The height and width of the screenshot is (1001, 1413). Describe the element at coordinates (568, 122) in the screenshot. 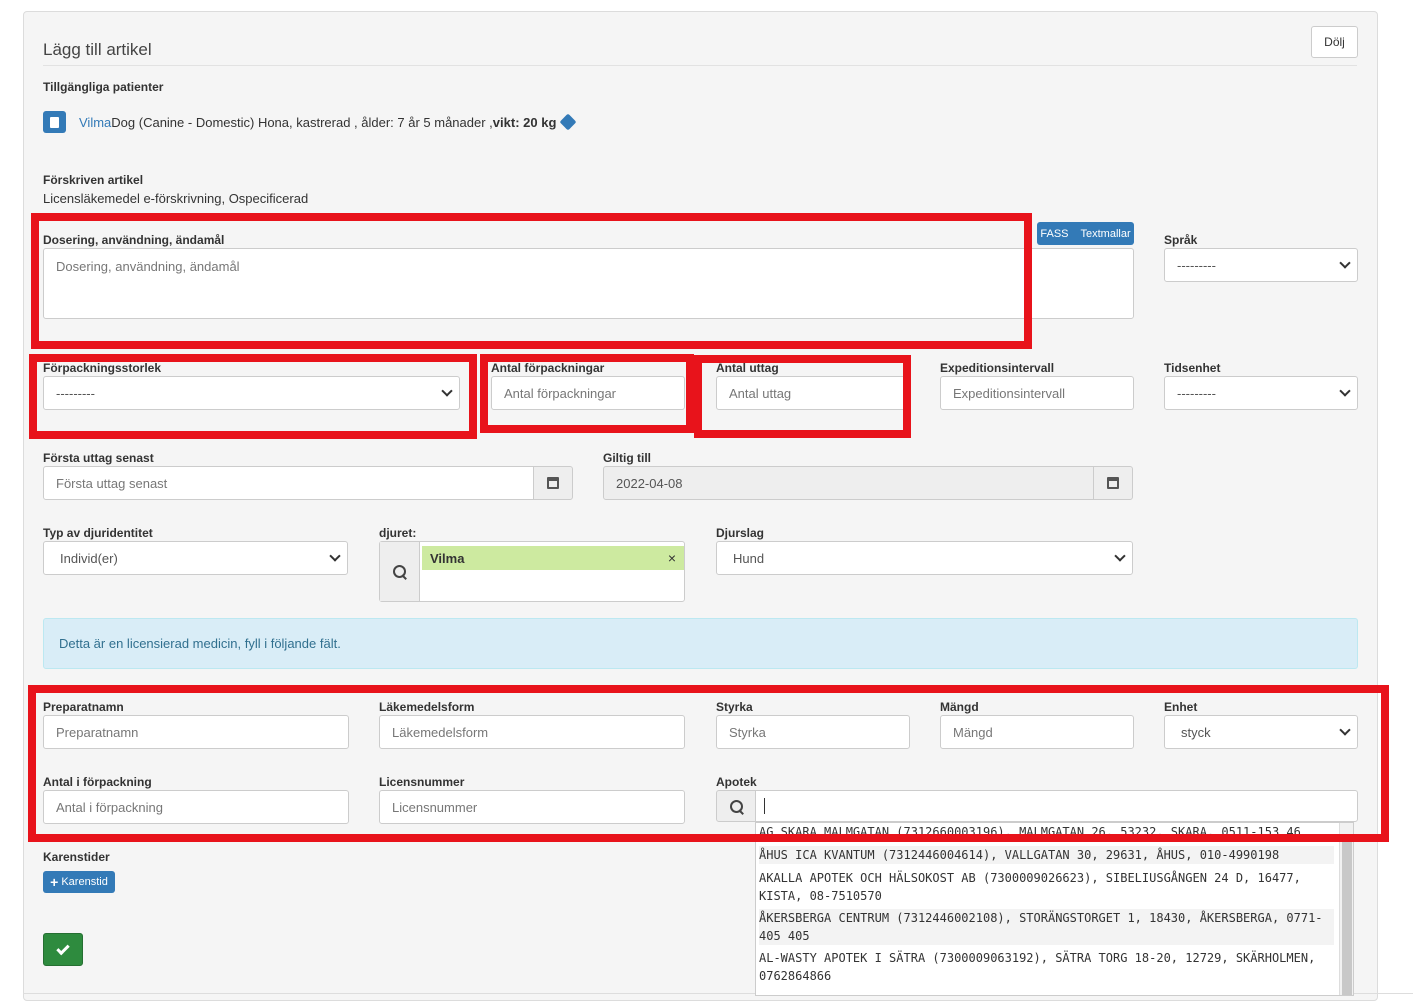

I see `tag-icon` at that location.